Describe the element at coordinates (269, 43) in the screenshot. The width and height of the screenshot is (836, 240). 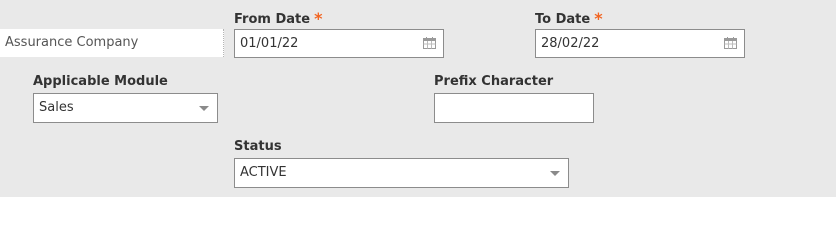
I see `from-date-value: 01/01/22` at that location.